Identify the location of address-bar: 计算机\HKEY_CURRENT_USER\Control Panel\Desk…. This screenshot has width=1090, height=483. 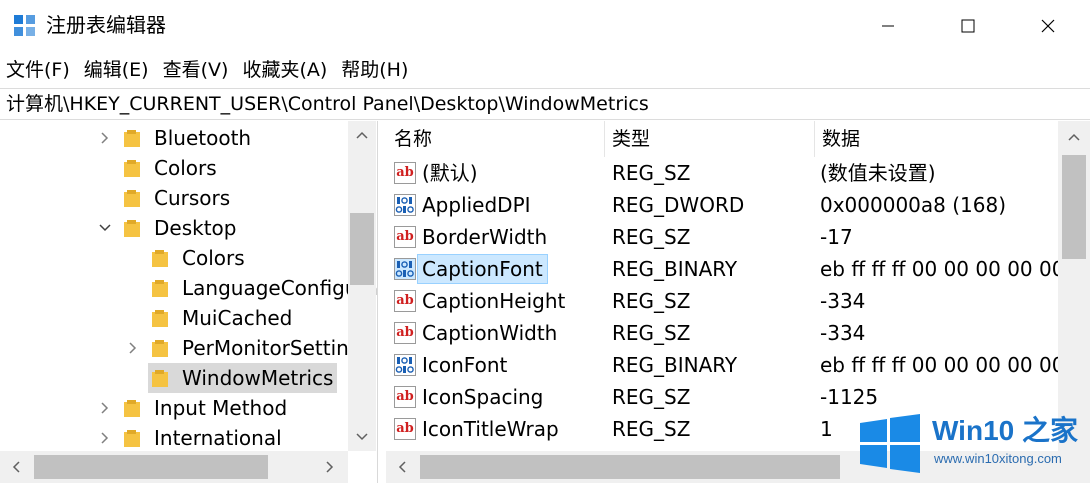
(545, 104).